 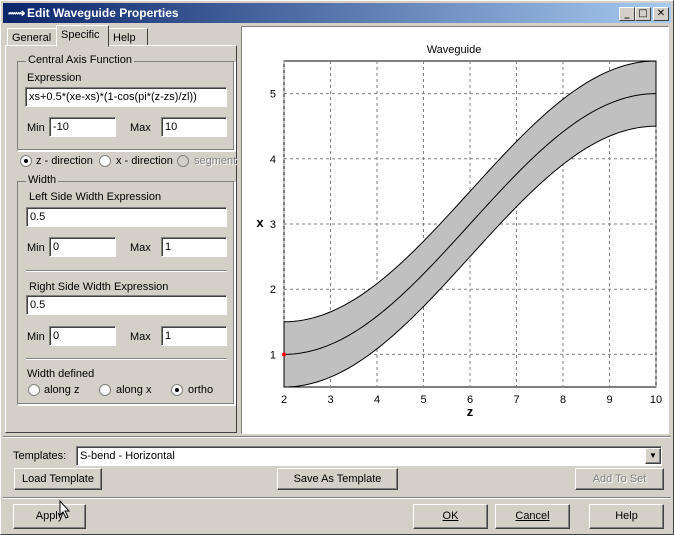 What do you see at coordinates (532, 516) in the screenshot?
I see `cancel-button: Cancel` at bounding box center [532, 516].